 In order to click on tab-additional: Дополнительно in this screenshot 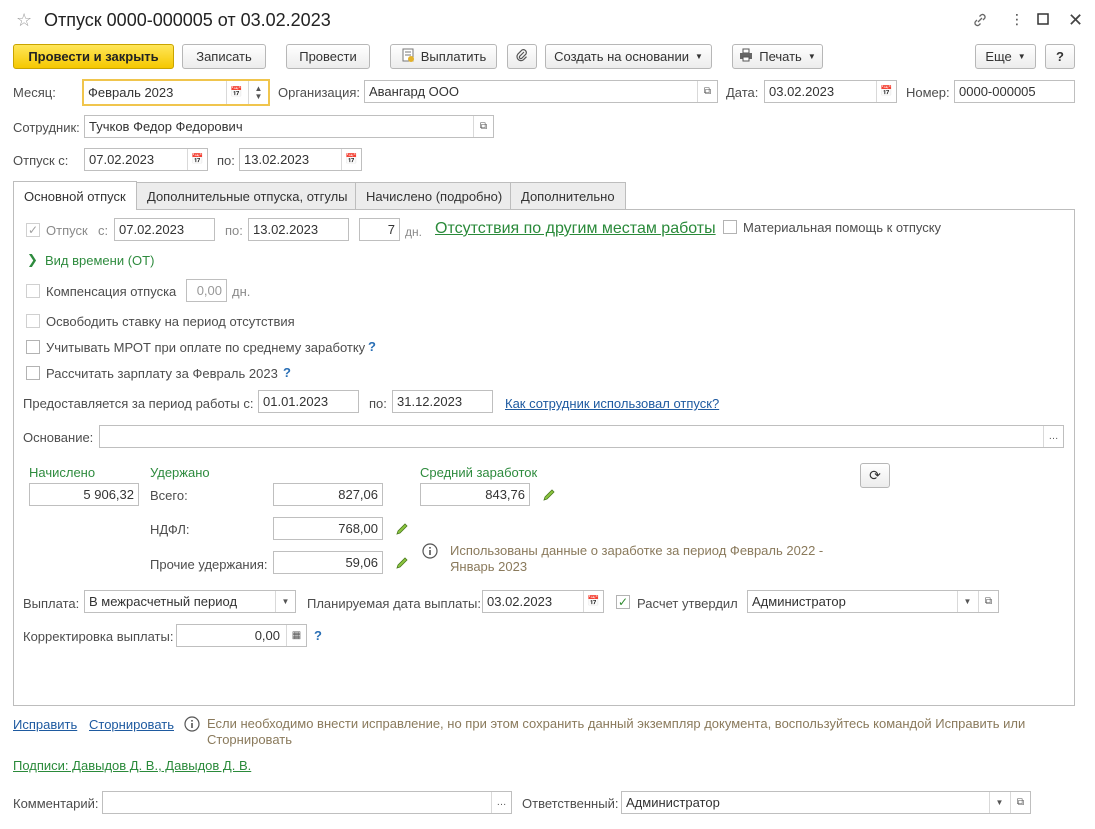, I will do `click(568, 195)`.